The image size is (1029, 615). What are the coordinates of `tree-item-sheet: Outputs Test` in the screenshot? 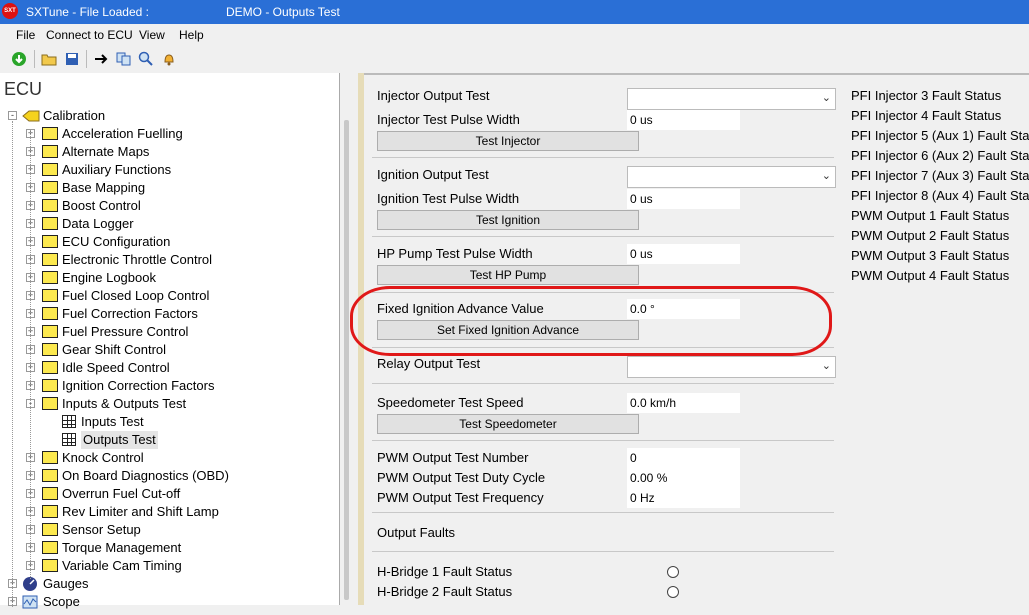 It's located at (170, 440).